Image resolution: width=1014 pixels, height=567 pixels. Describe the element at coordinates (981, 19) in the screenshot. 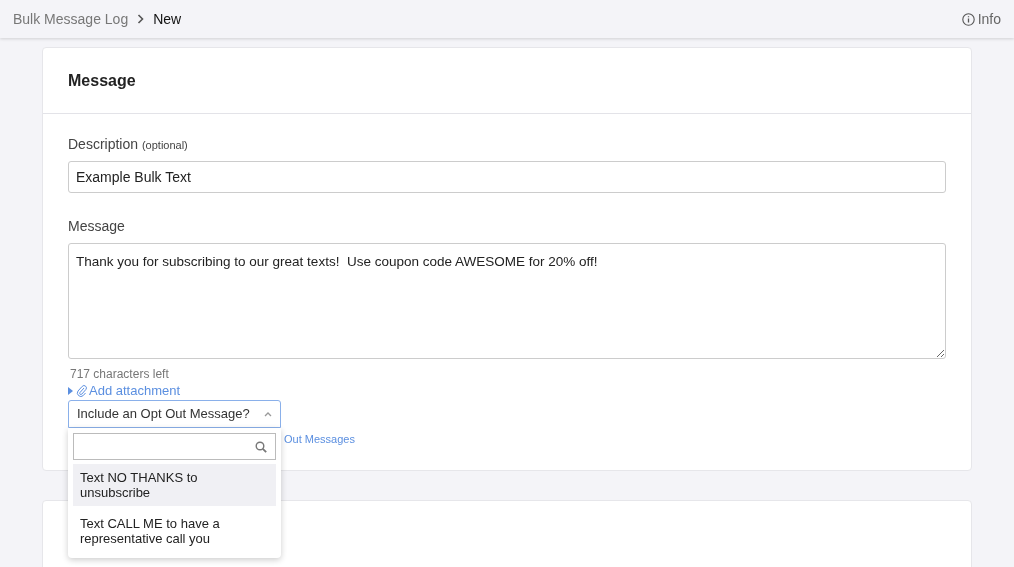

I see `info-button: Info` at that location.